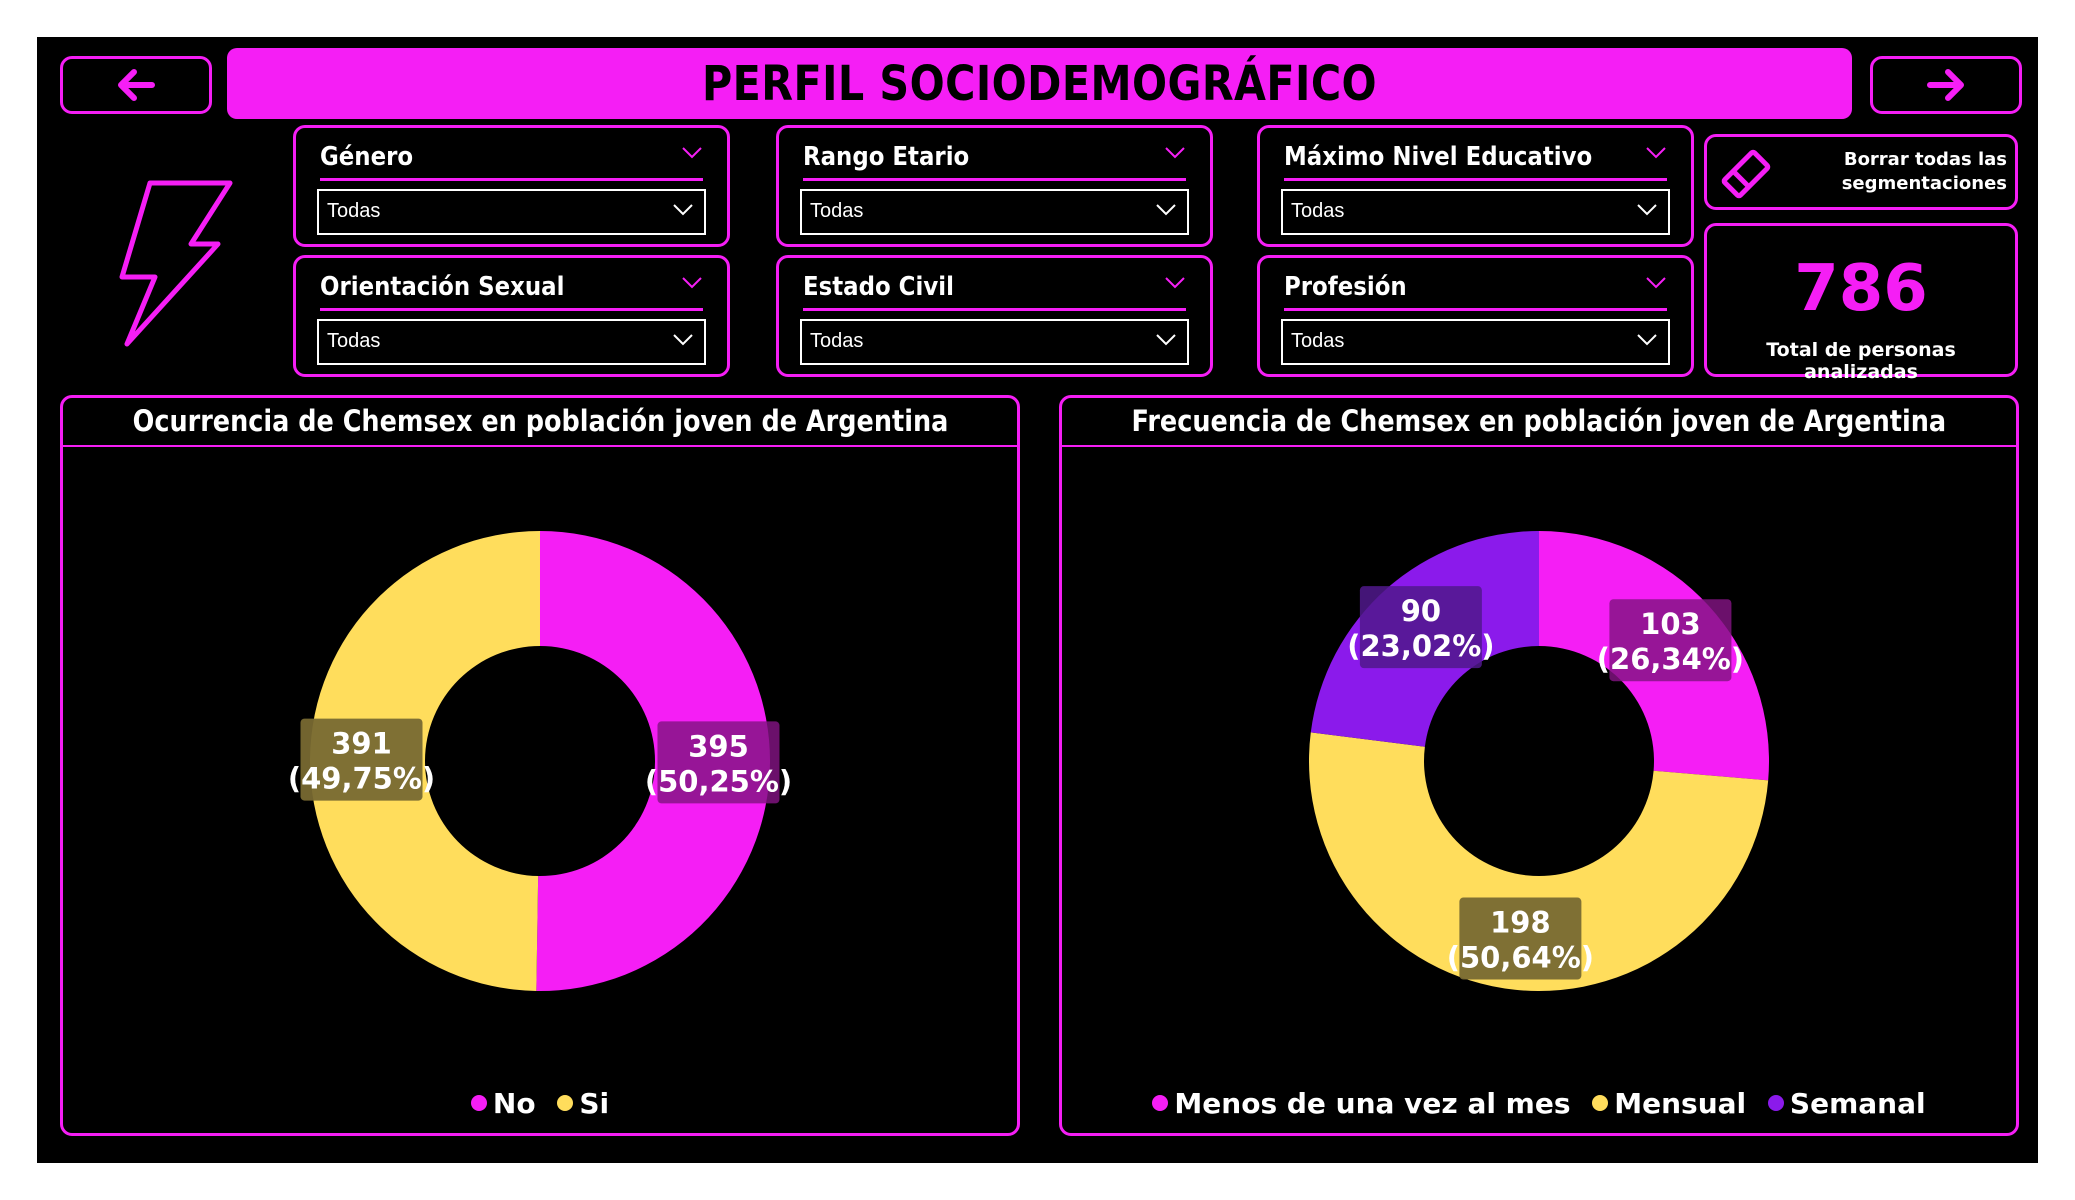 This screenshot has width=2075, height=1200. I want to click on filter-label: Rango Etario, so click(886, 157).